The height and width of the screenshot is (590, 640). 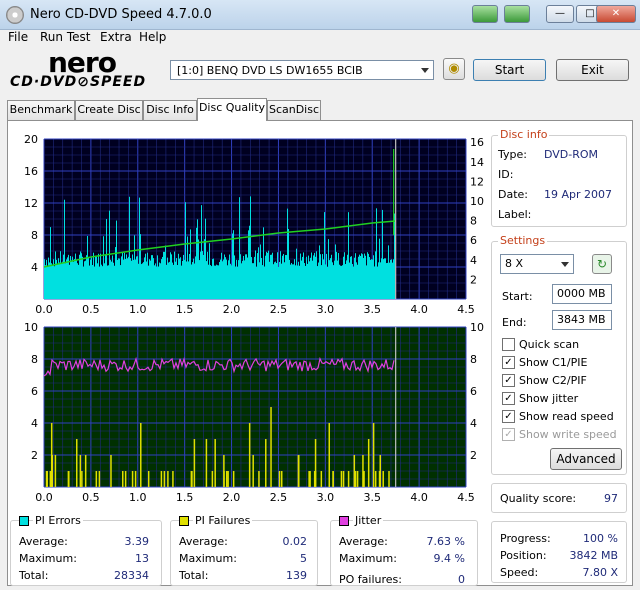 What do you see at coordinates (537, 264) in the screenshot?
I see `speed-select: 8 X` at bounding box center [537, 264].